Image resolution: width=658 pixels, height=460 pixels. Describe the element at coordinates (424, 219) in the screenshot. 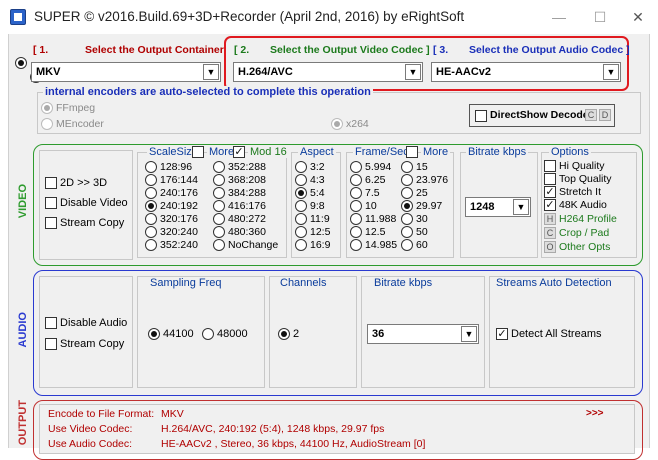

I see `framesec-option: 30` at that location.